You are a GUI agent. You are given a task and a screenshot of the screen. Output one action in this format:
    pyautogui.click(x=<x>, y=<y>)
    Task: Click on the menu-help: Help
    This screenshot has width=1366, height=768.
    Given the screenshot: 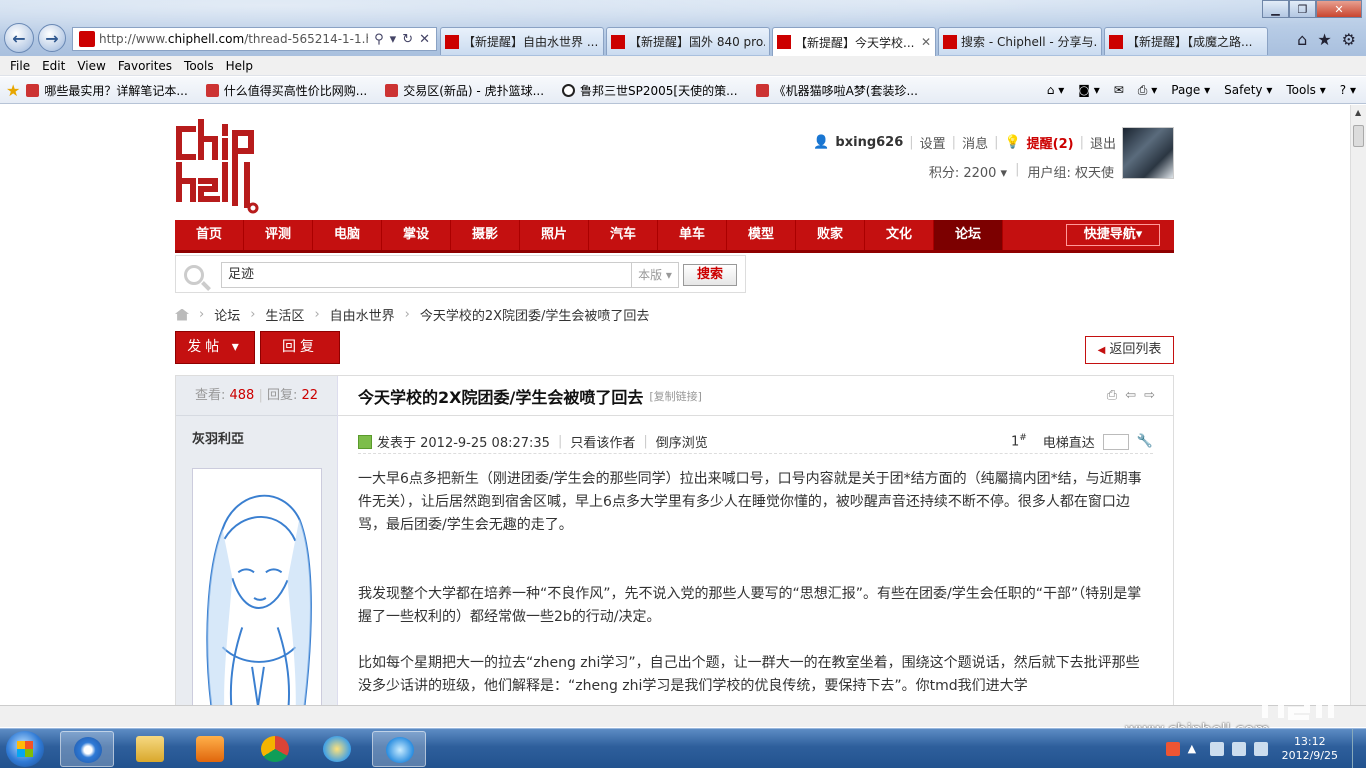 What is the action you would take?
    pyautogui.click(x=239, y=66)
    